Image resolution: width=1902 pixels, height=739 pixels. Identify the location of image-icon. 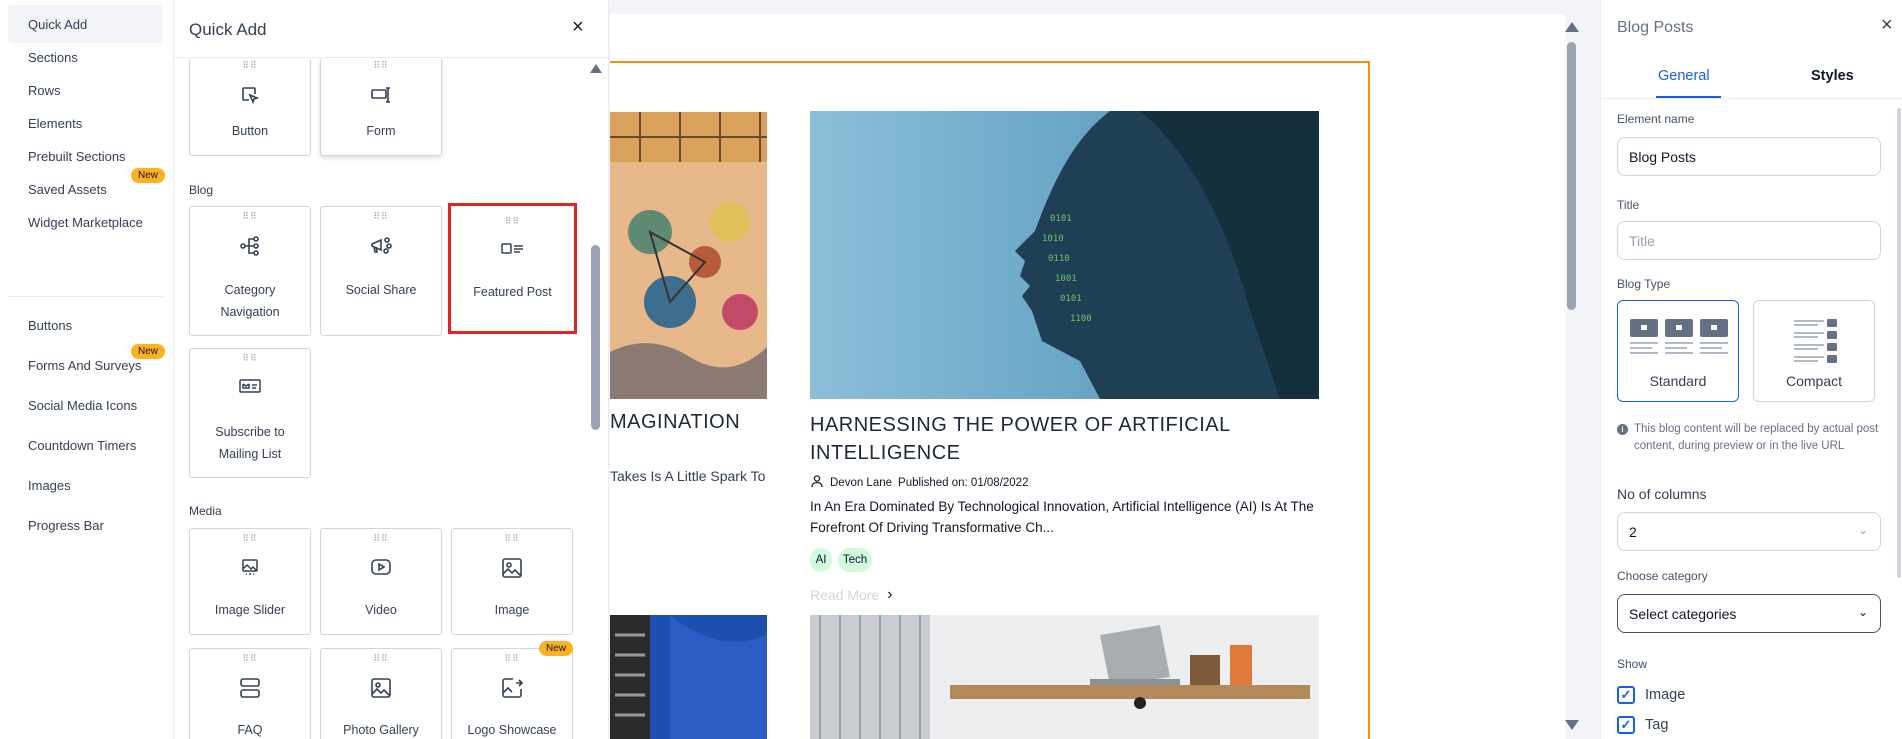
(512, 568).